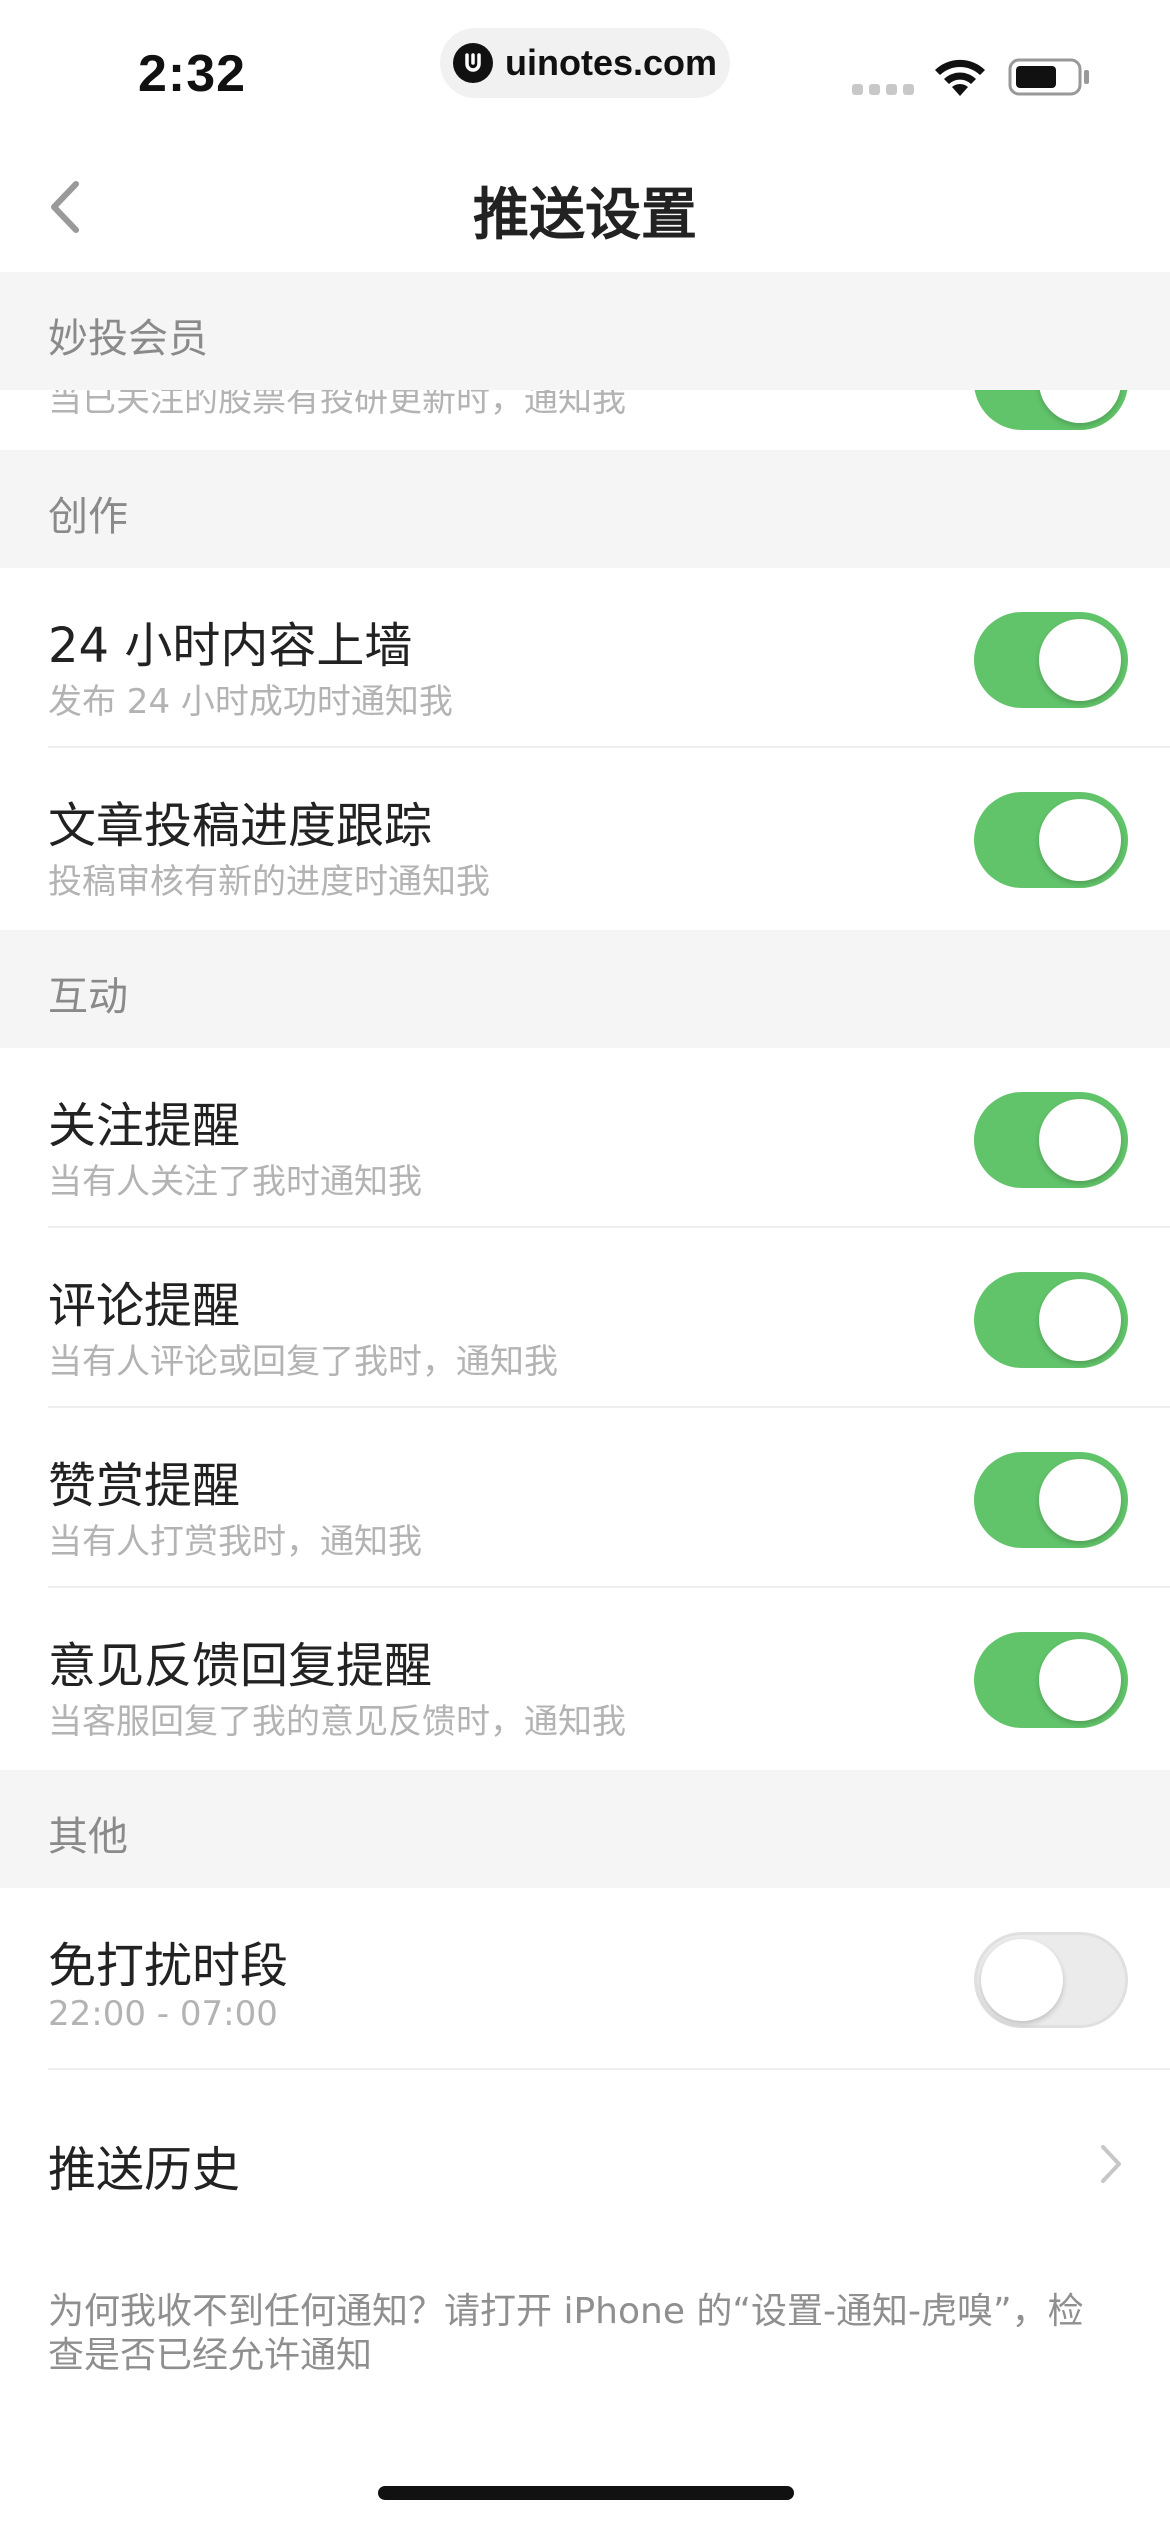 Image resolution: width=1170 pixels, height=2532 pixels. Describe the element at coordinates (235, 1182) in the screenshot. I see `row-subtitle: 当有人关注了我时通知我` at that location.